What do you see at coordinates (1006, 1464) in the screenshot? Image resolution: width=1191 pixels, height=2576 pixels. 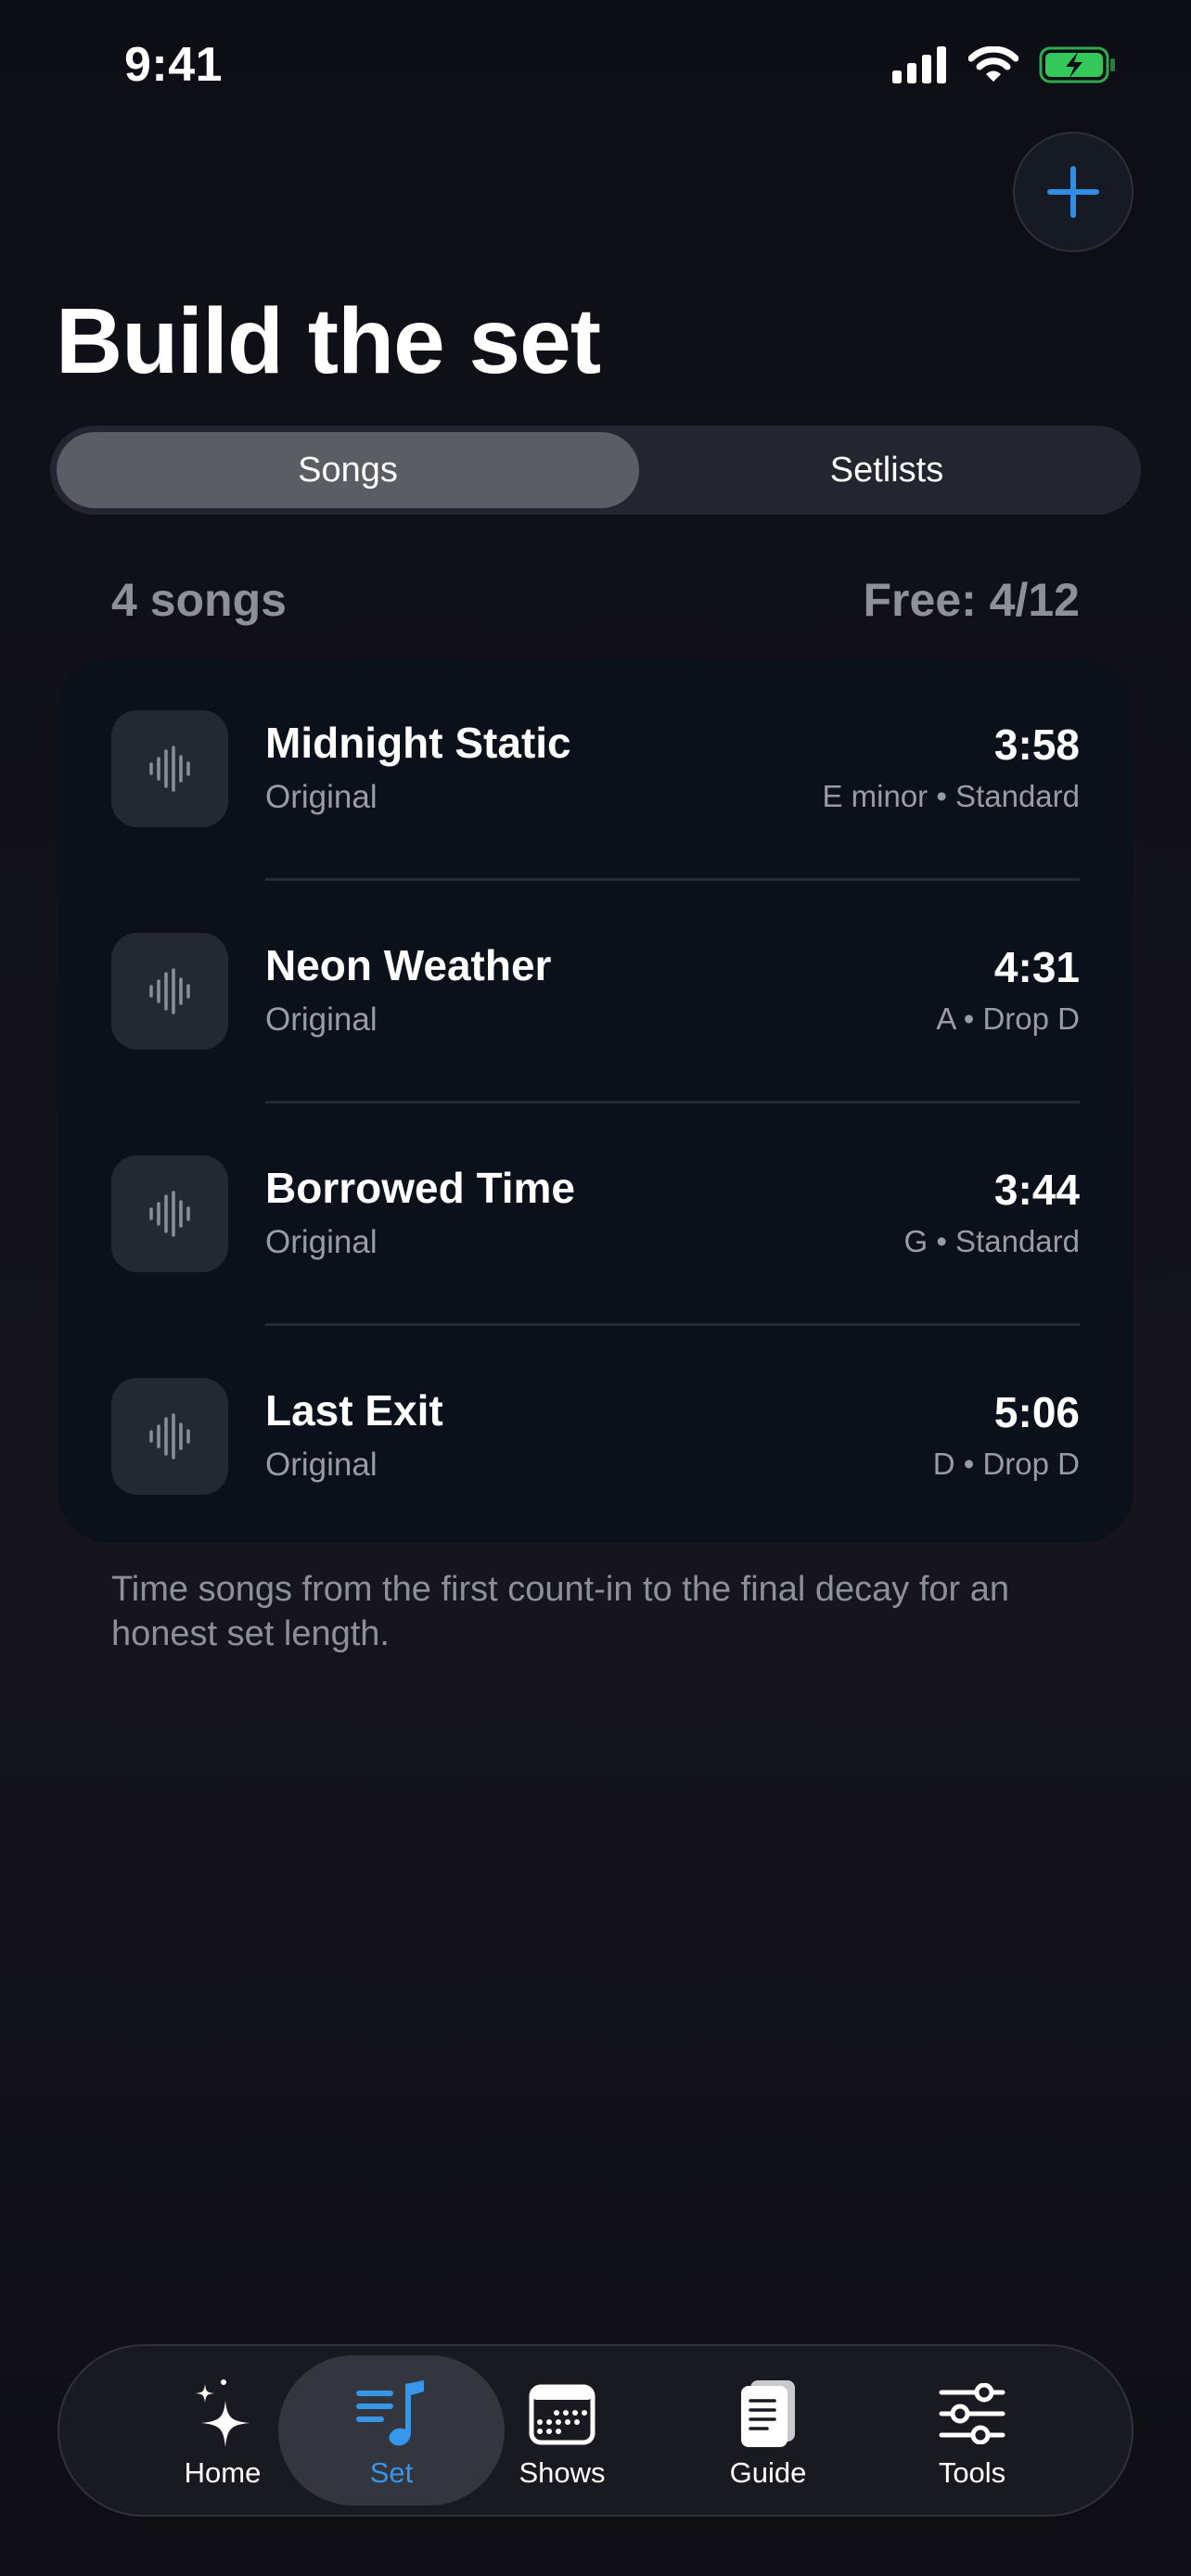 I see `song-key-tuning: D • Drop D` at bounding box center [1006, 1464].